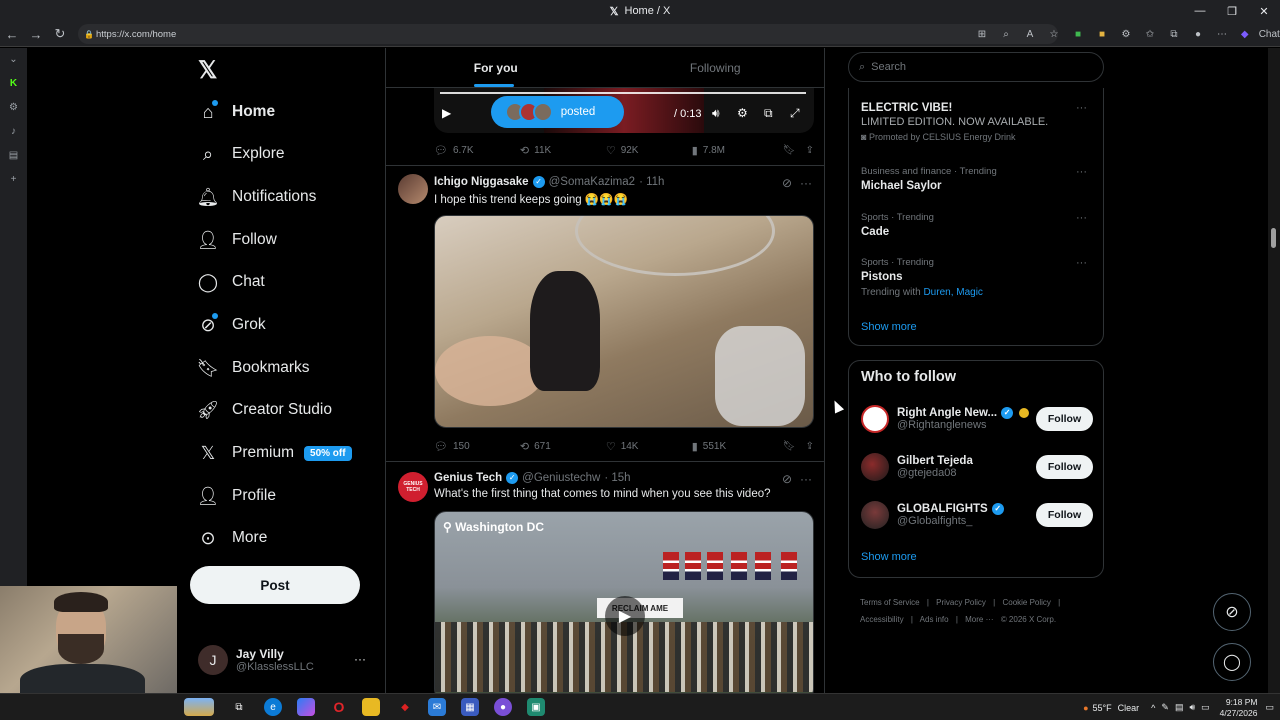  Describe the element at coordinates (253, 197) in the screenshot. I see `nav-notifications: 🔔︎ Notifications` at that location.